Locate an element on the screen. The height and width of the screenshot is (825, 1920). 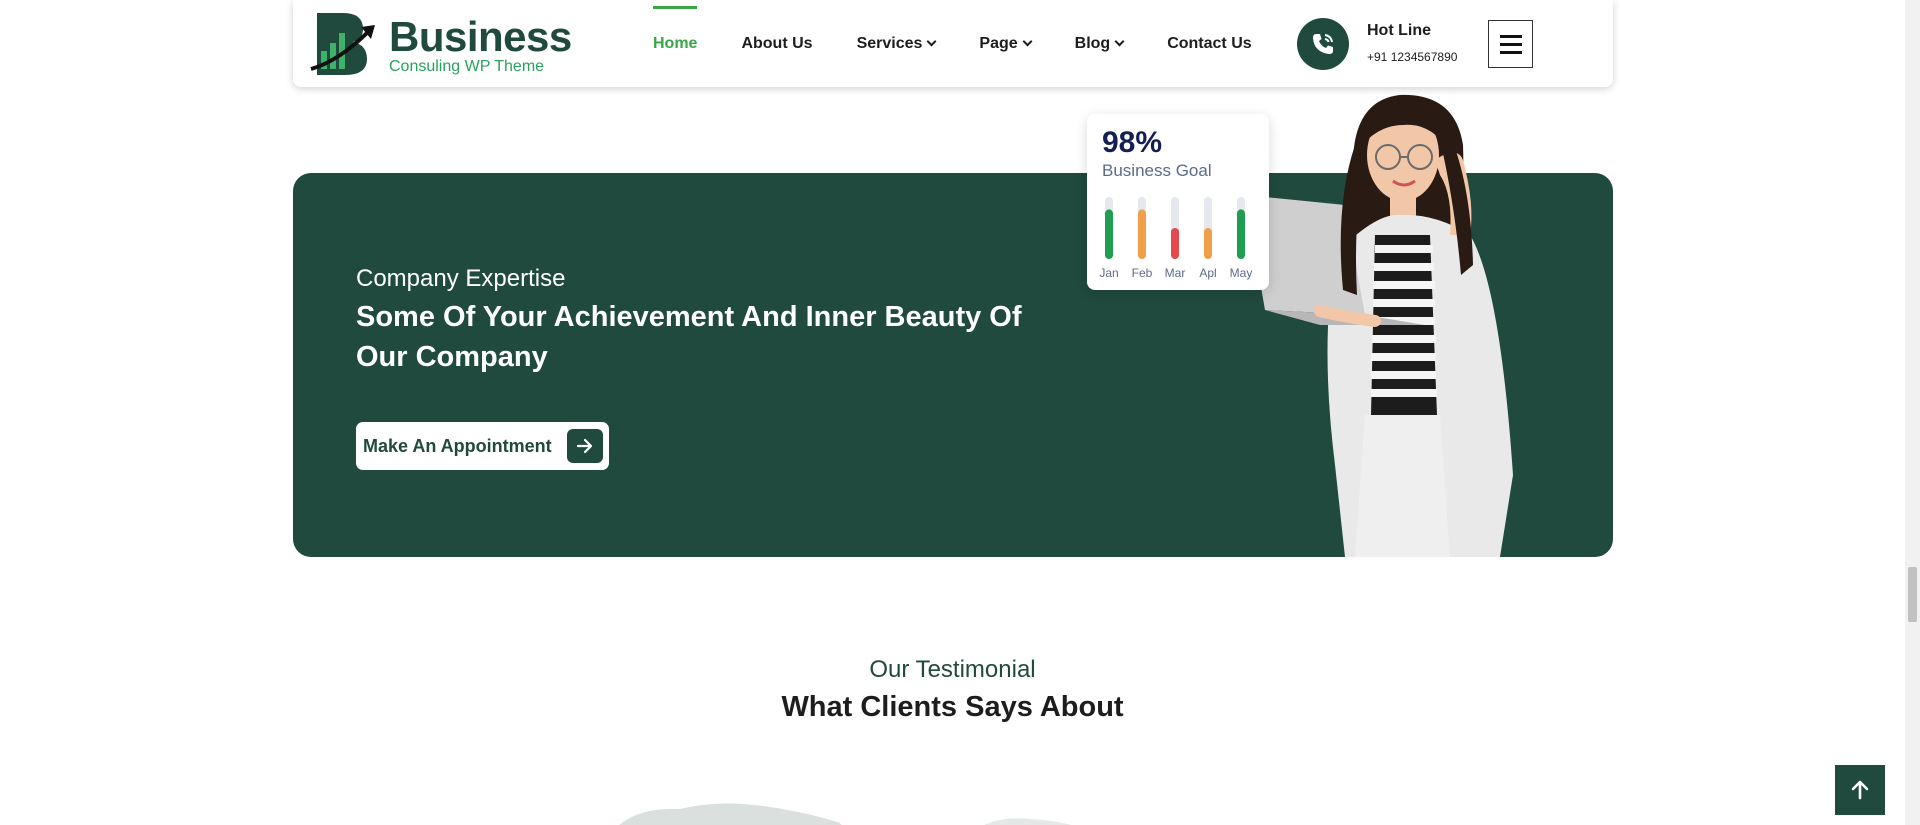
make-appointment-button: Make An Appointment is located at coordinates (482, 446).